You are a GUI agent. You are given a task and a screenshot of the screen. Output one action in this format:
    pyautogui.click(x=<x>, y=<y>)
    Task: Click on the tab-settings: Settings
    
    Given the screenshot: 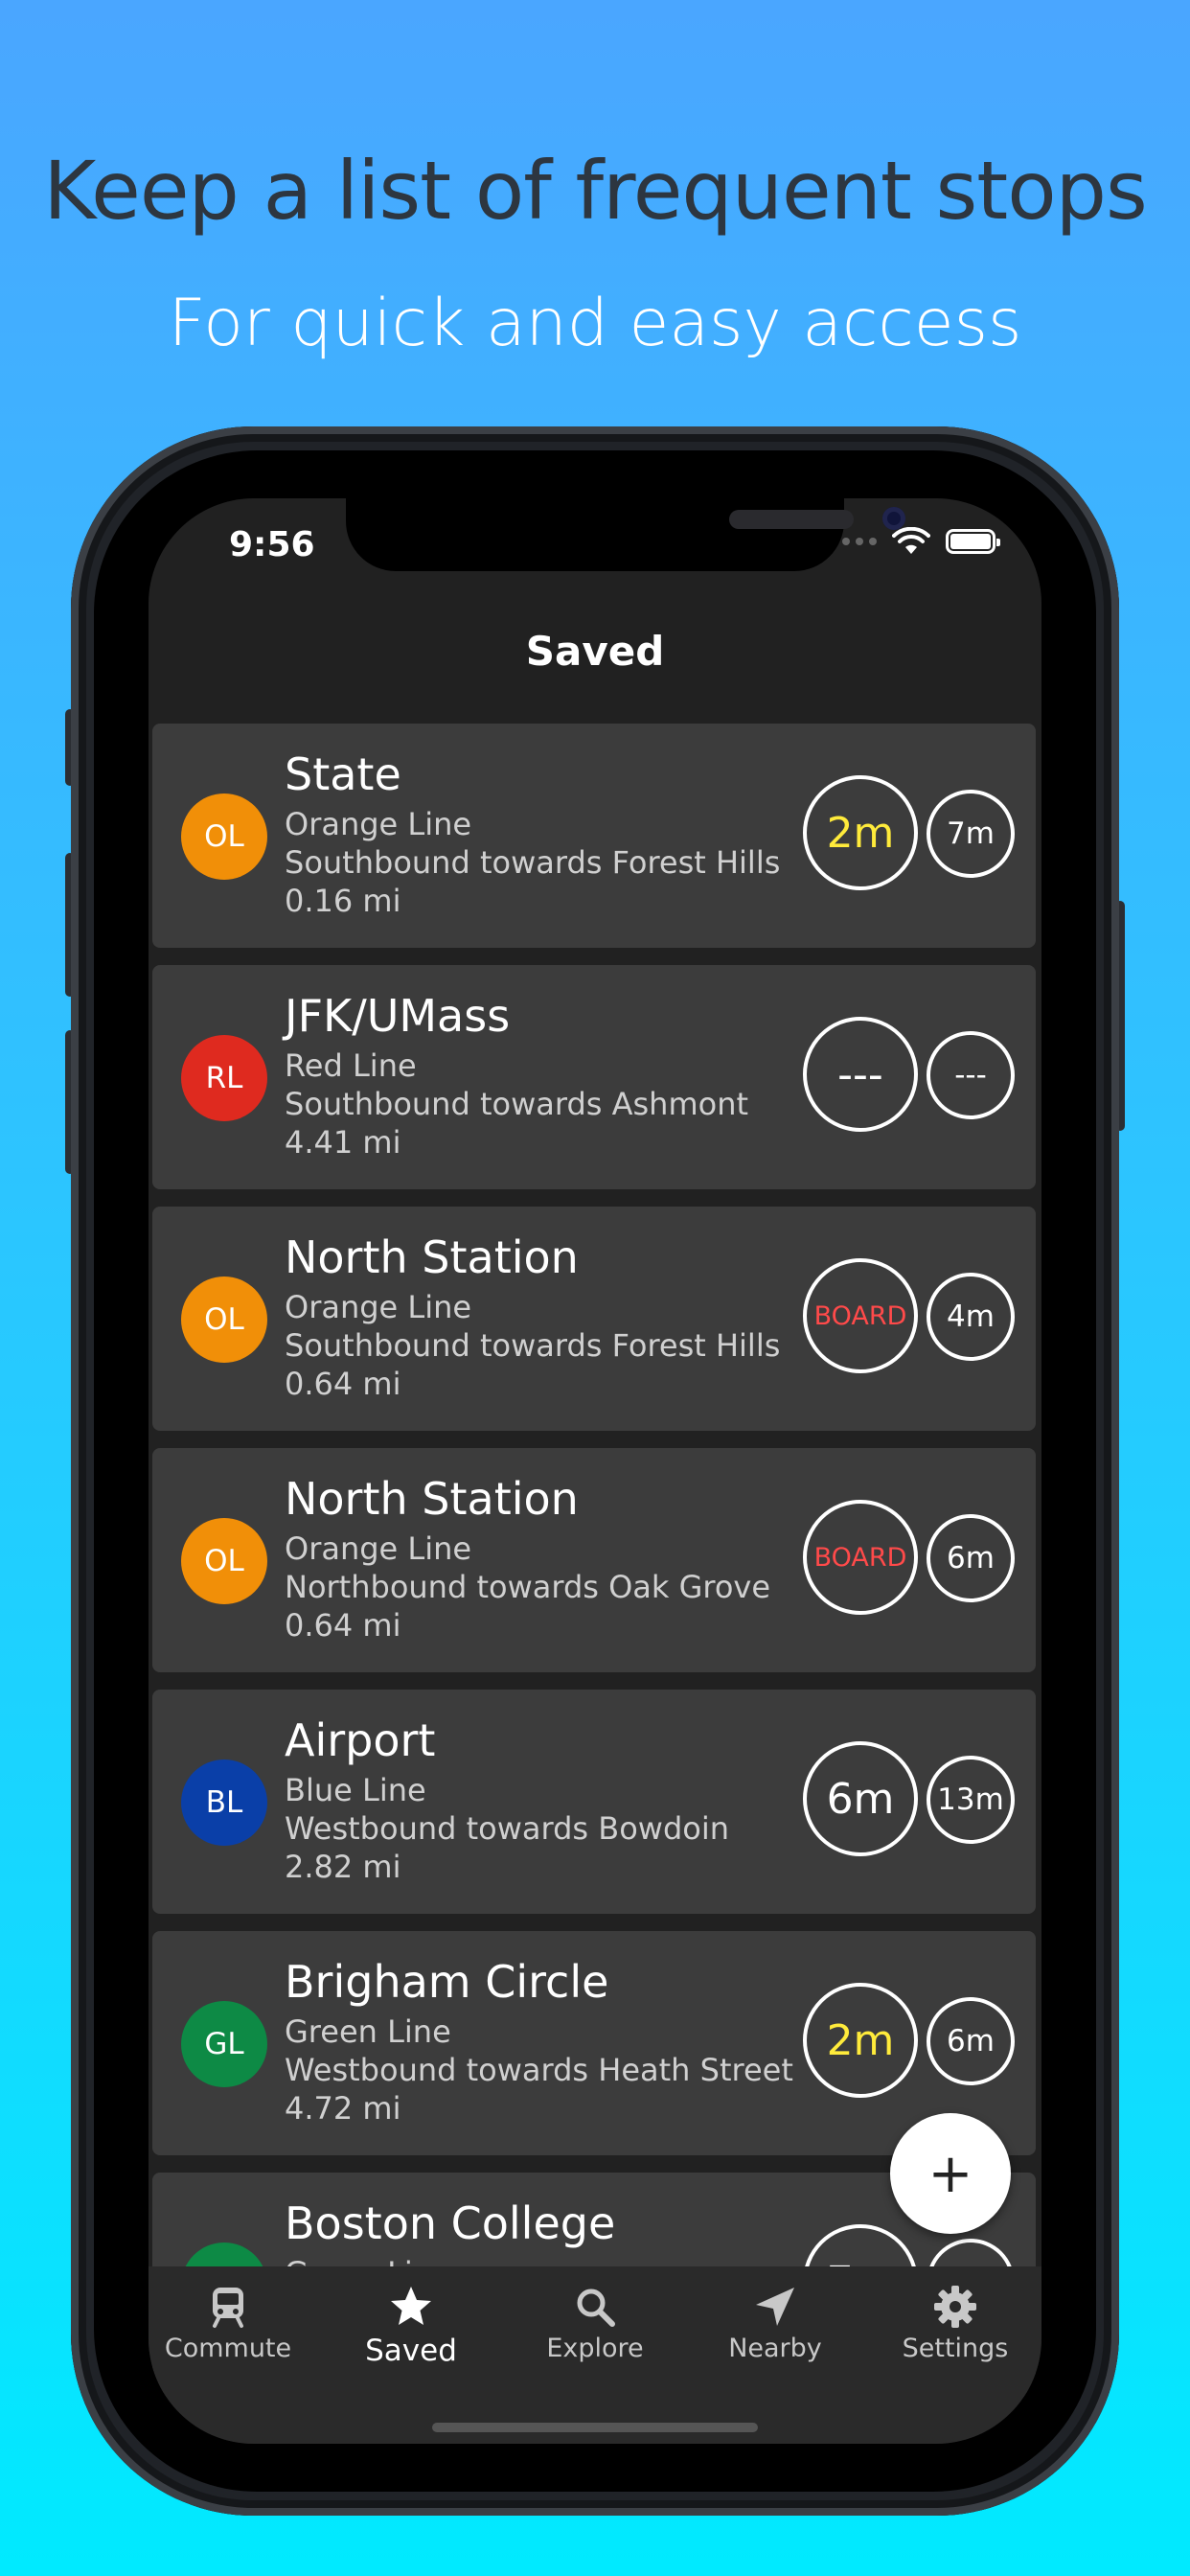 What is the action you would take?
    pyautogui.click(x=956, y=2323)
    